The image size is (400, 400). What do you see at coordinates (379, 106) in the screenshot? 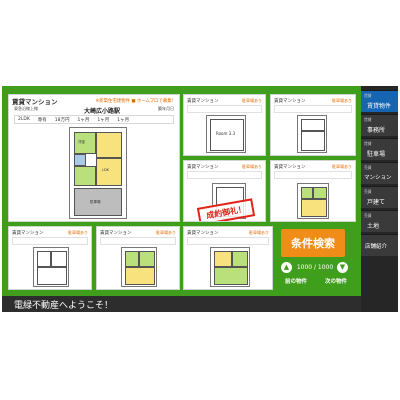
I see `sidebar-item-label: 賃貸物件` at bounding box center [379, 106].